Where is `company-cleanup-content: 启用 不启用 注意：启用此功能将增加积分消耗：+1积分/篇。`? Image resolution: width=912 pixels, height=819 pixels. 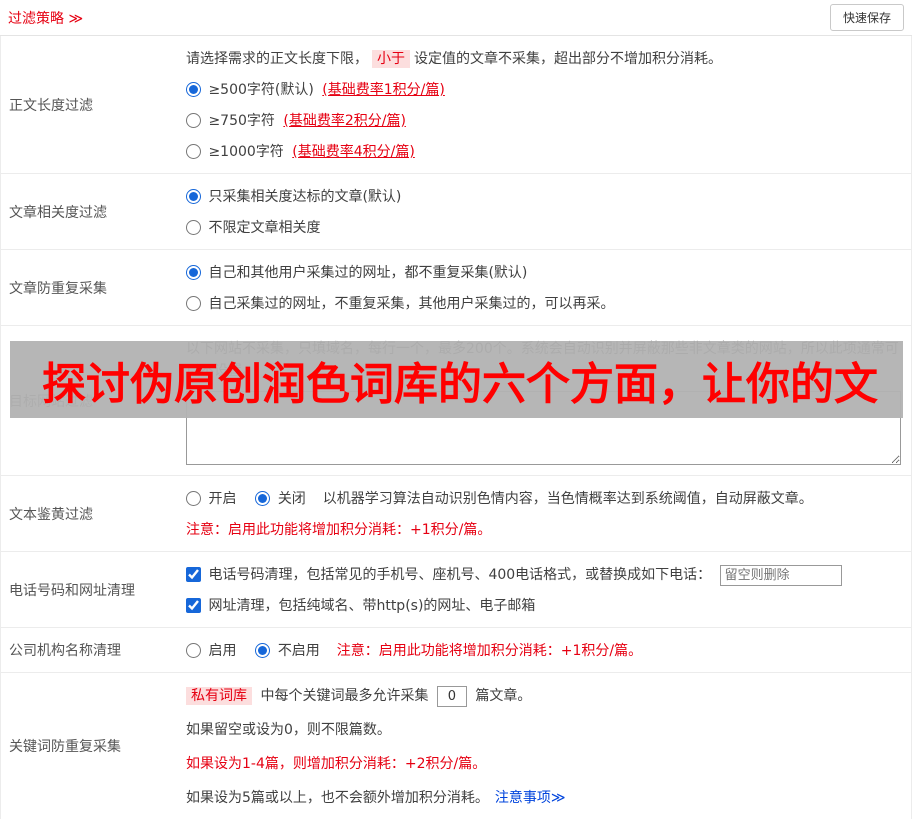 company-cleanup-content: 启用 不启用 注意：启用此功能将增加积分消耗：+1积分/篇。 is located at coordinates (544, 650).